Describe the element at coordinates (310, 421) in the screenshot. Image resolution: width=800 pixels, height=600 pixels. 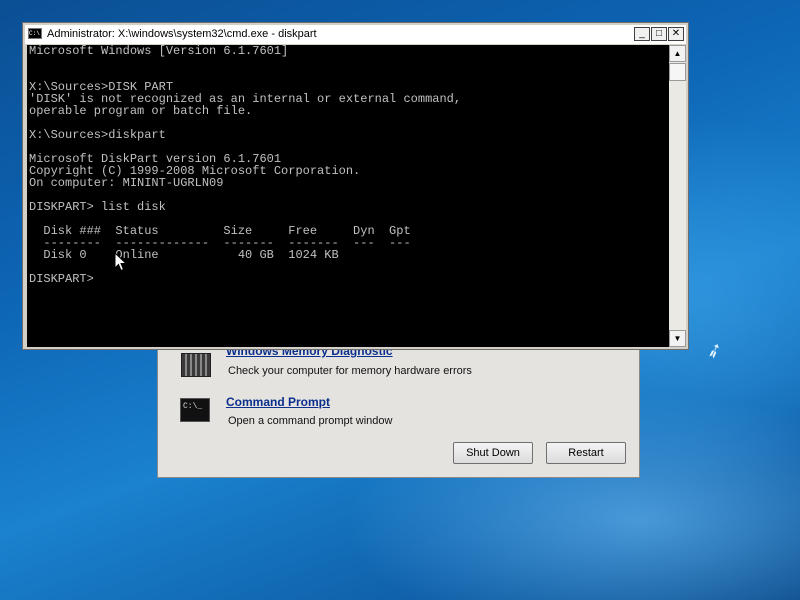
I see `command-prompt-description: Open a command prompt window` at that location.